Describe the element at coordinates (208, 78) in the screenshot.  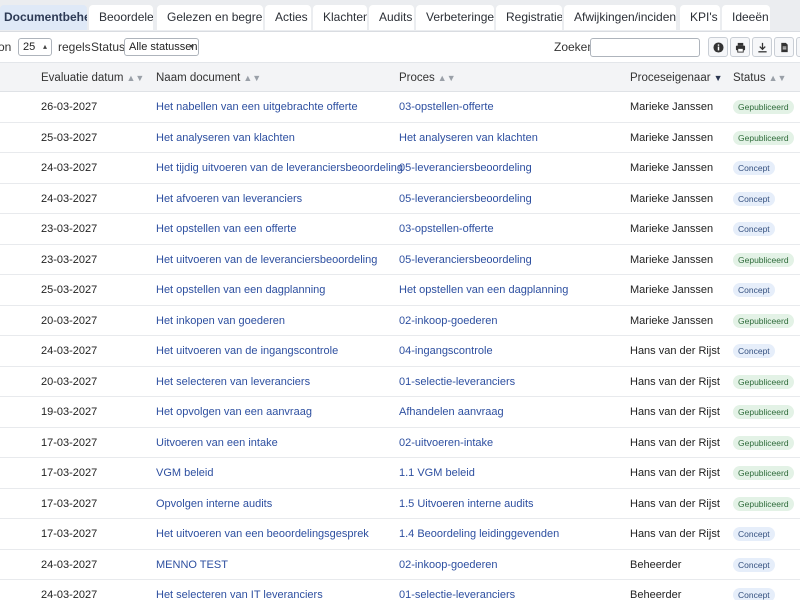
I see `column-header-naam-document: Naam document ▲▼` at that location.